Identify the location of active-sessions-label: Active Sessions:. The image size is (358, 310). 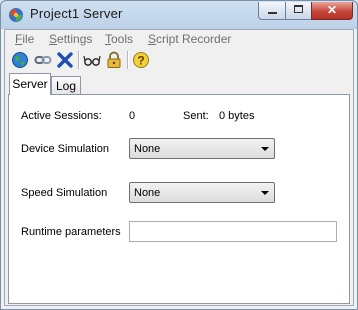
(61, 116).